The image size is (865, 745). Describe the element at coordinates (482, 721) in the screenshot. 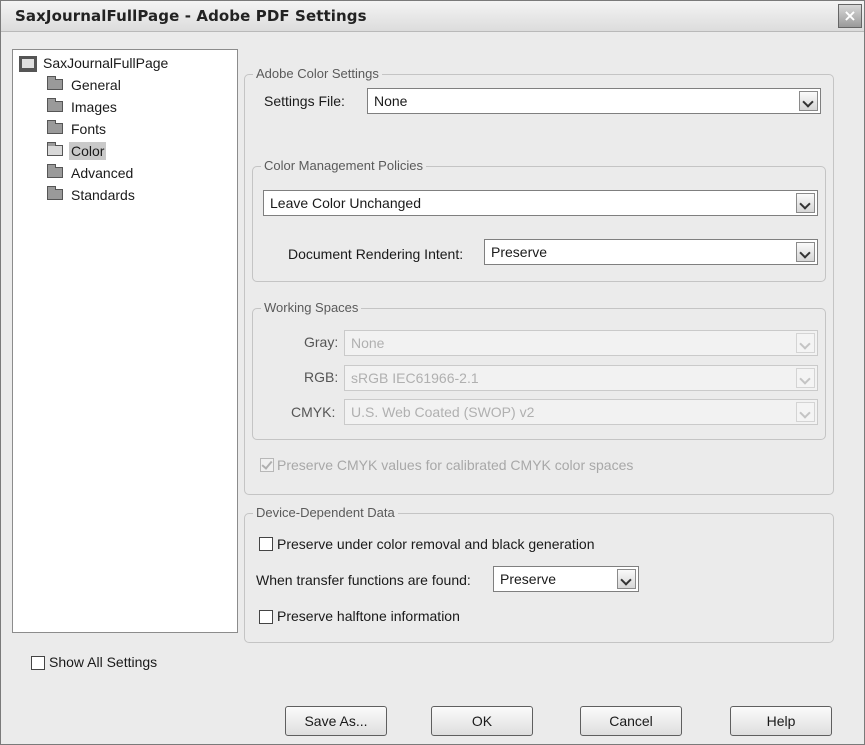

I see `ok-button: OK` at that location.